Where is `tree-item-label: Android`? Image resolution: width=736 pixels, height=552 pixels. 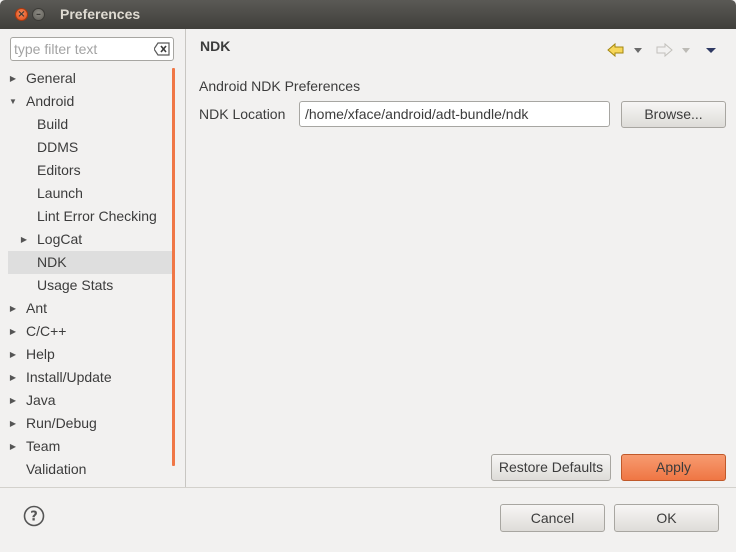 tree-item-label: Android is located at coordinates (50, 101).